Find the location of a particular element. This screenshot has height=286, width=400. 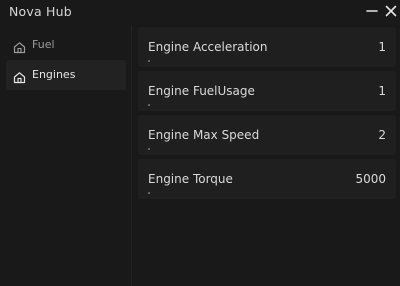

close-icon is located at coordinates (391, 11).